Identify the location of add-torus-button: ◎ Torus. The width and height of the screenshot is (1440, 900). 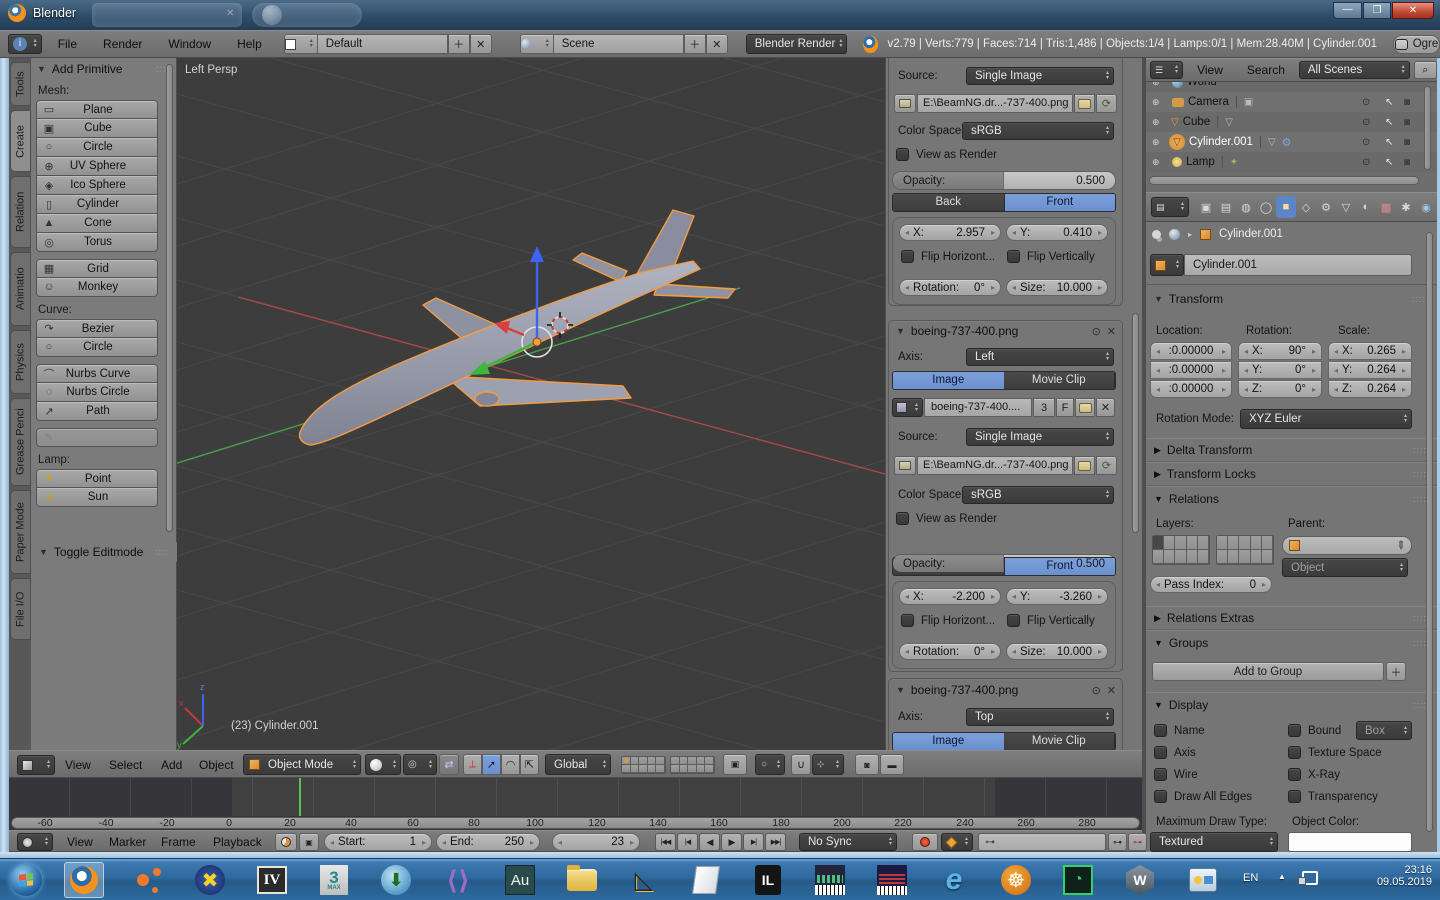
(97, 242).